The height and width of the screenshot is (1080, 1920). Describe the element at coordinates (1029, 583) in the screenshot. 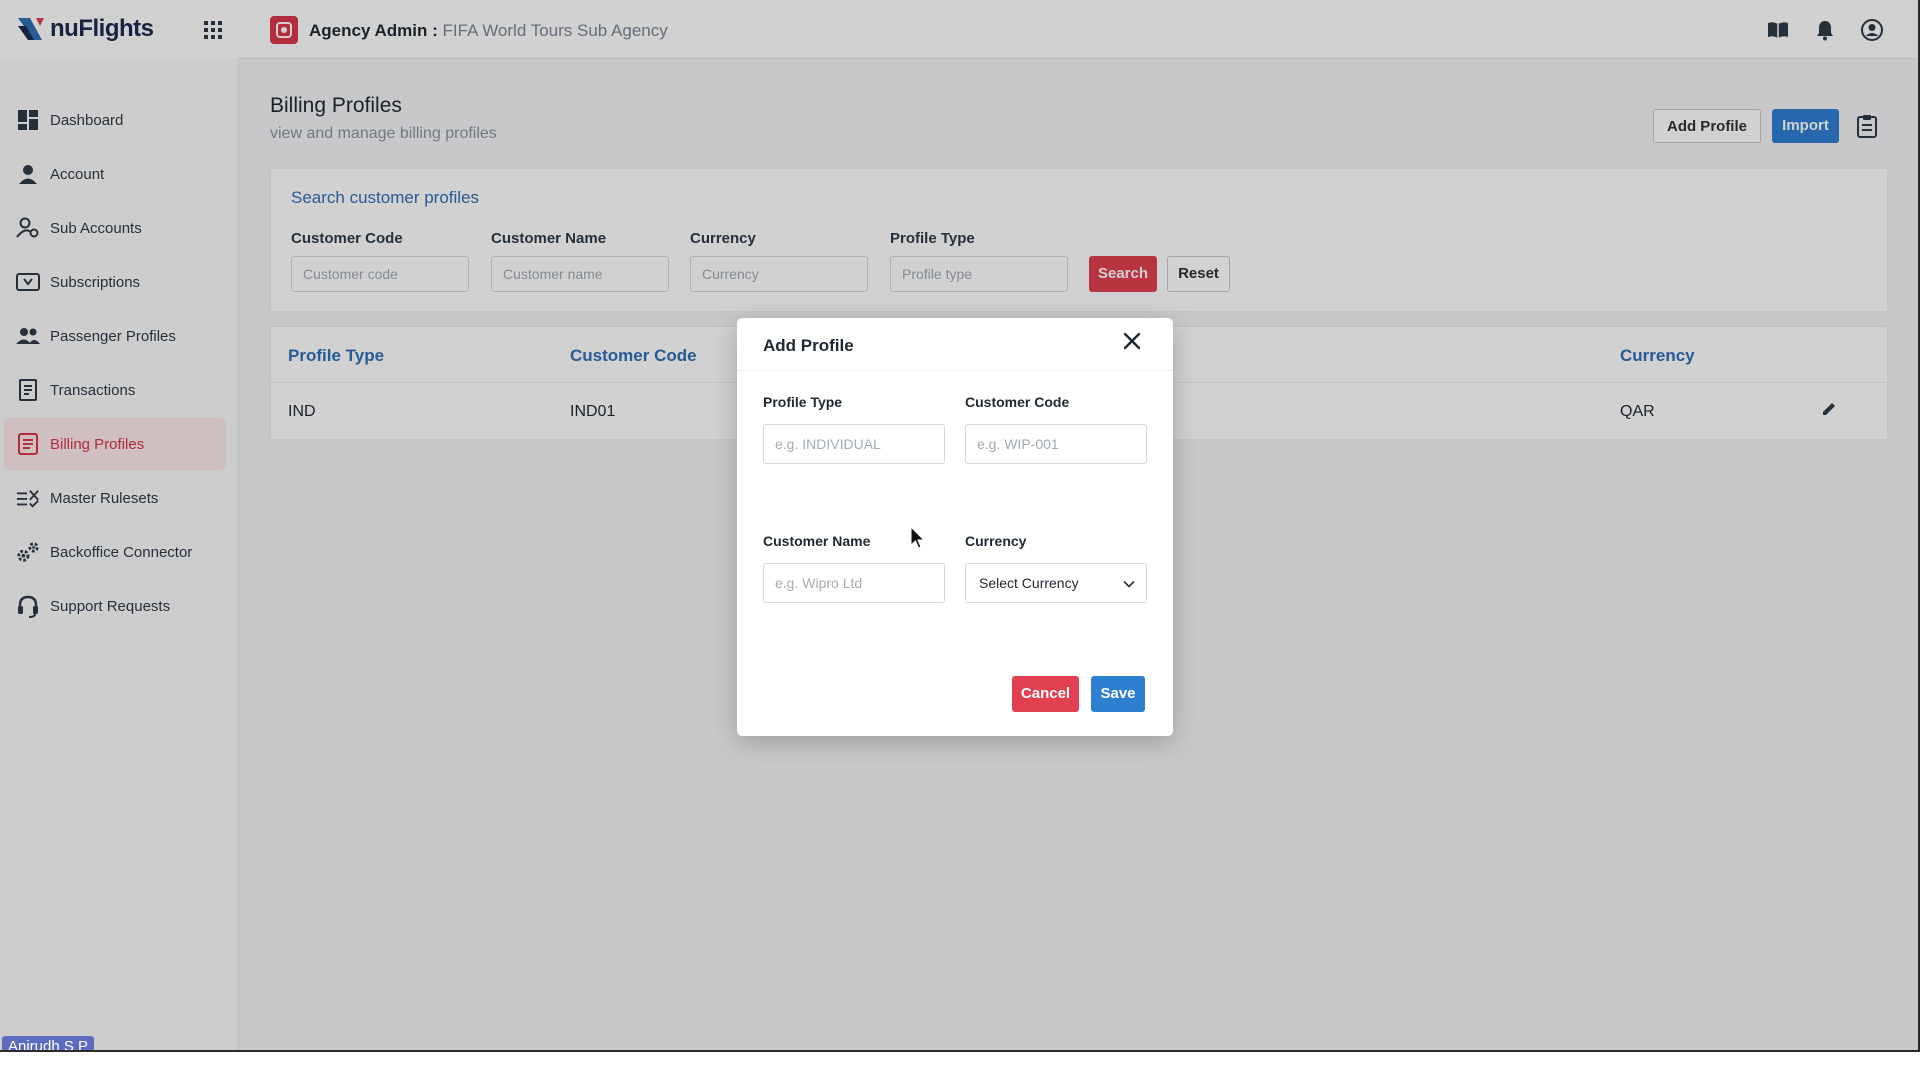

I see `currency-select-value: Select Currency` at that location.